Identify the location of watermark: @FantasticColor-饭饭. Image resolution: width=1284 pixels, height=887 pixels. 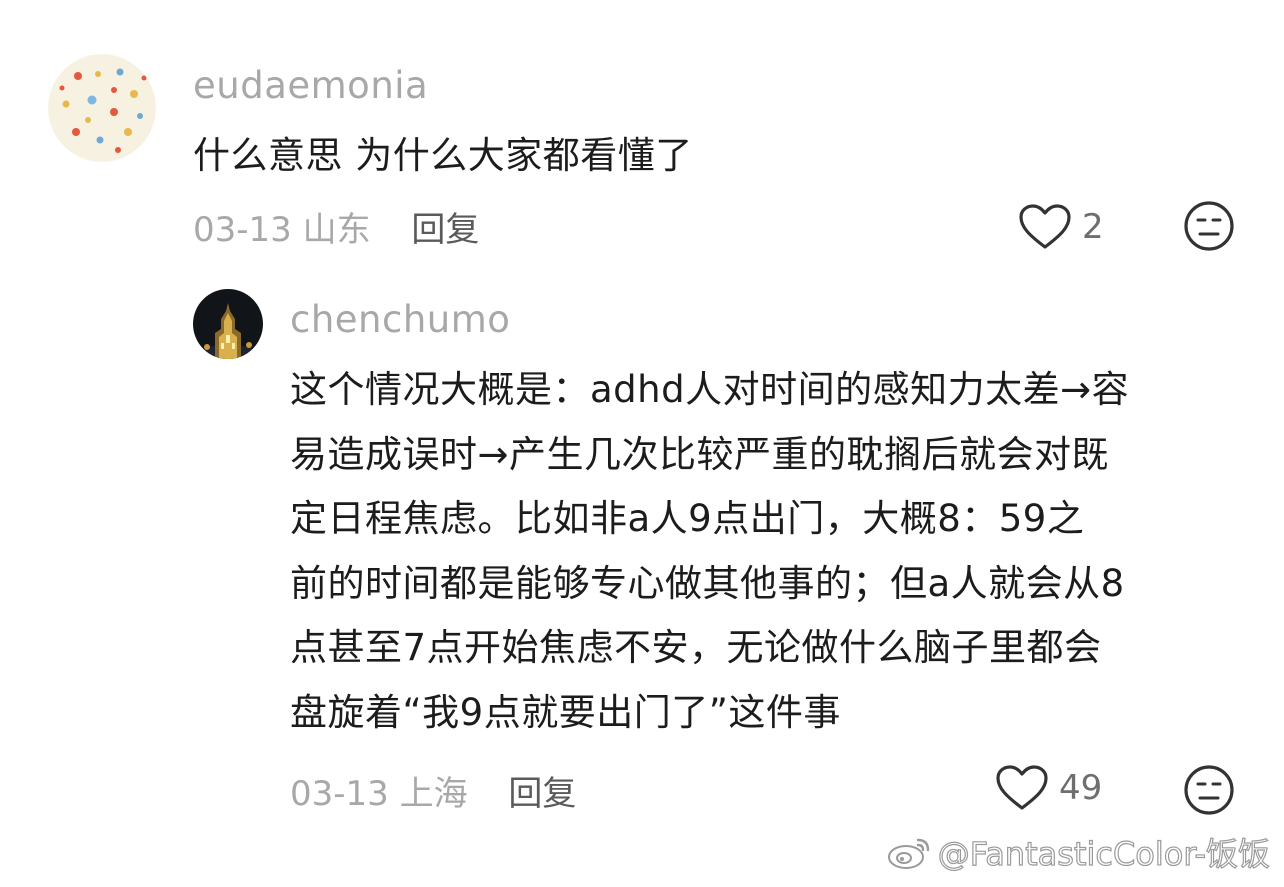
(1078, 852).